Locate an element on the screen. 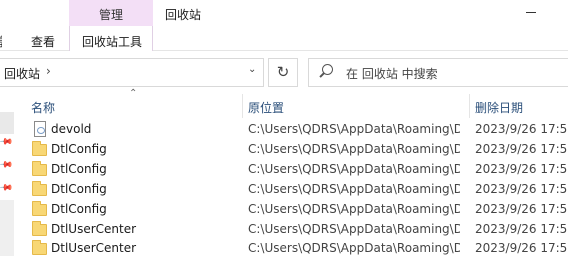 Image resolution: width=568 pixels, height=258 pixels. context-group-label: 管理 is located at coordinates (110, 15).